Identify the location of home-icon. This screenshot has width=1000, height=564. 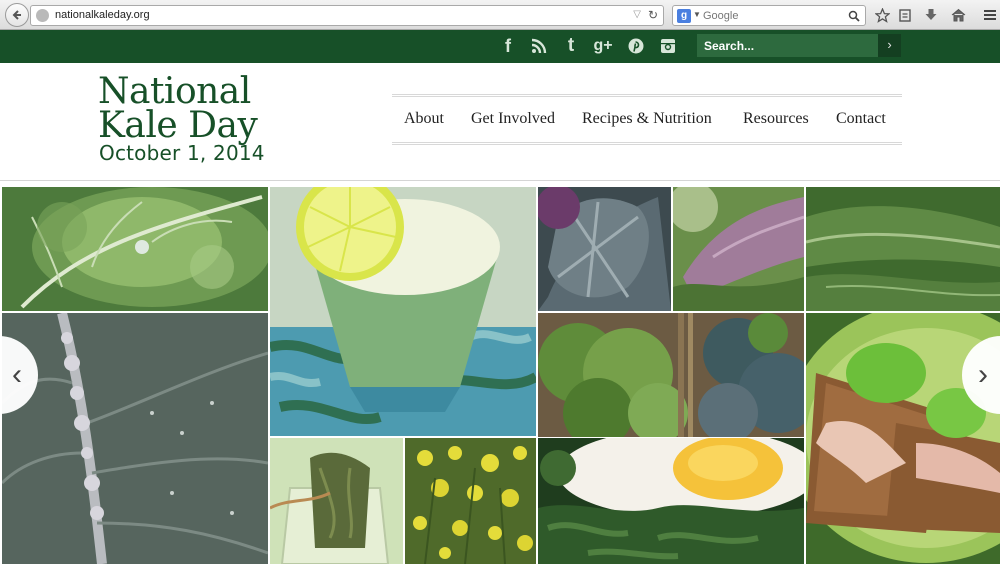
(958, 15).